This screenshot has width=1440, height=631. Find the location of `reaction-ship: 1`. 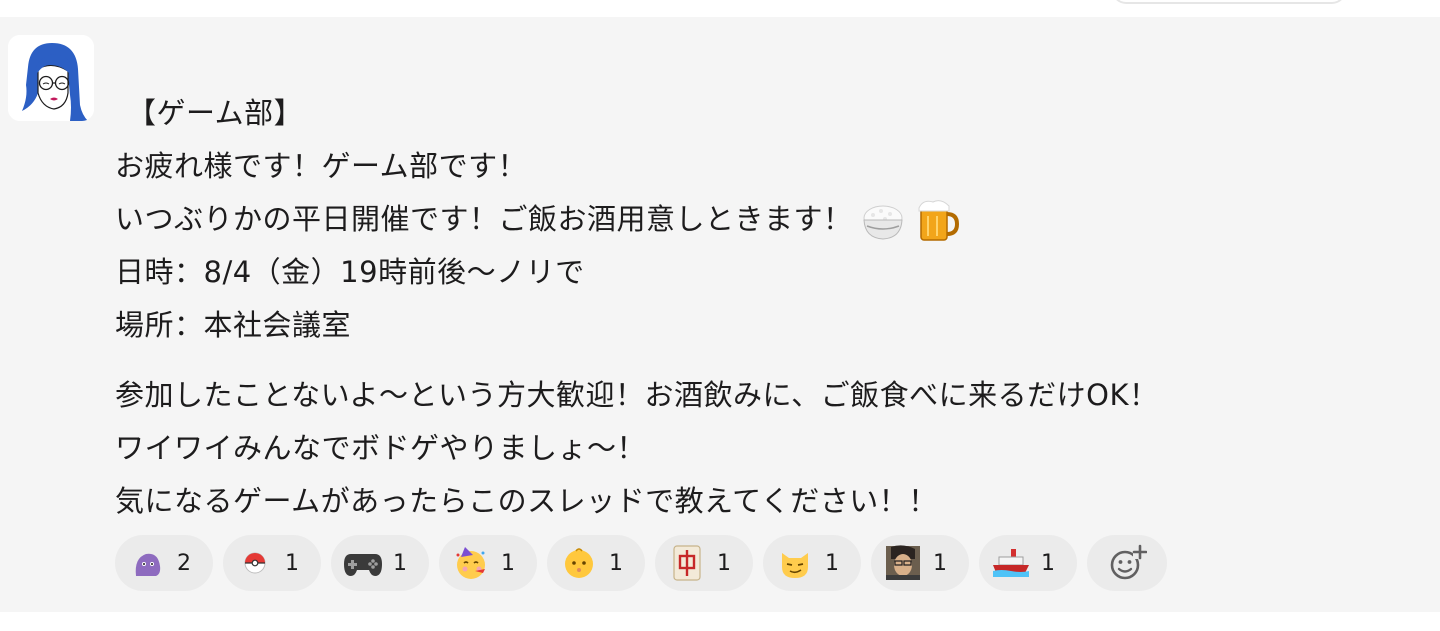

reaction-ship: 1 is located at coordinates (1028, 563).